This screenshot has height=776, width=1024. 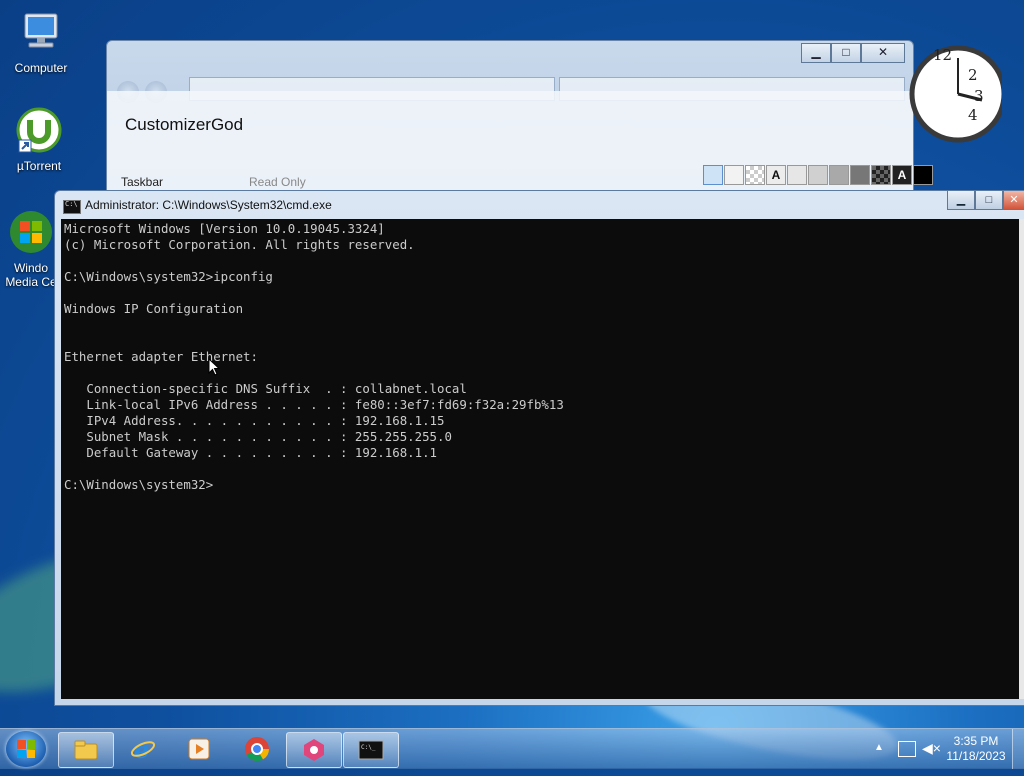 I want to click on desktop-icon-utorrent: µTorrent, so click(x=39, y=139).